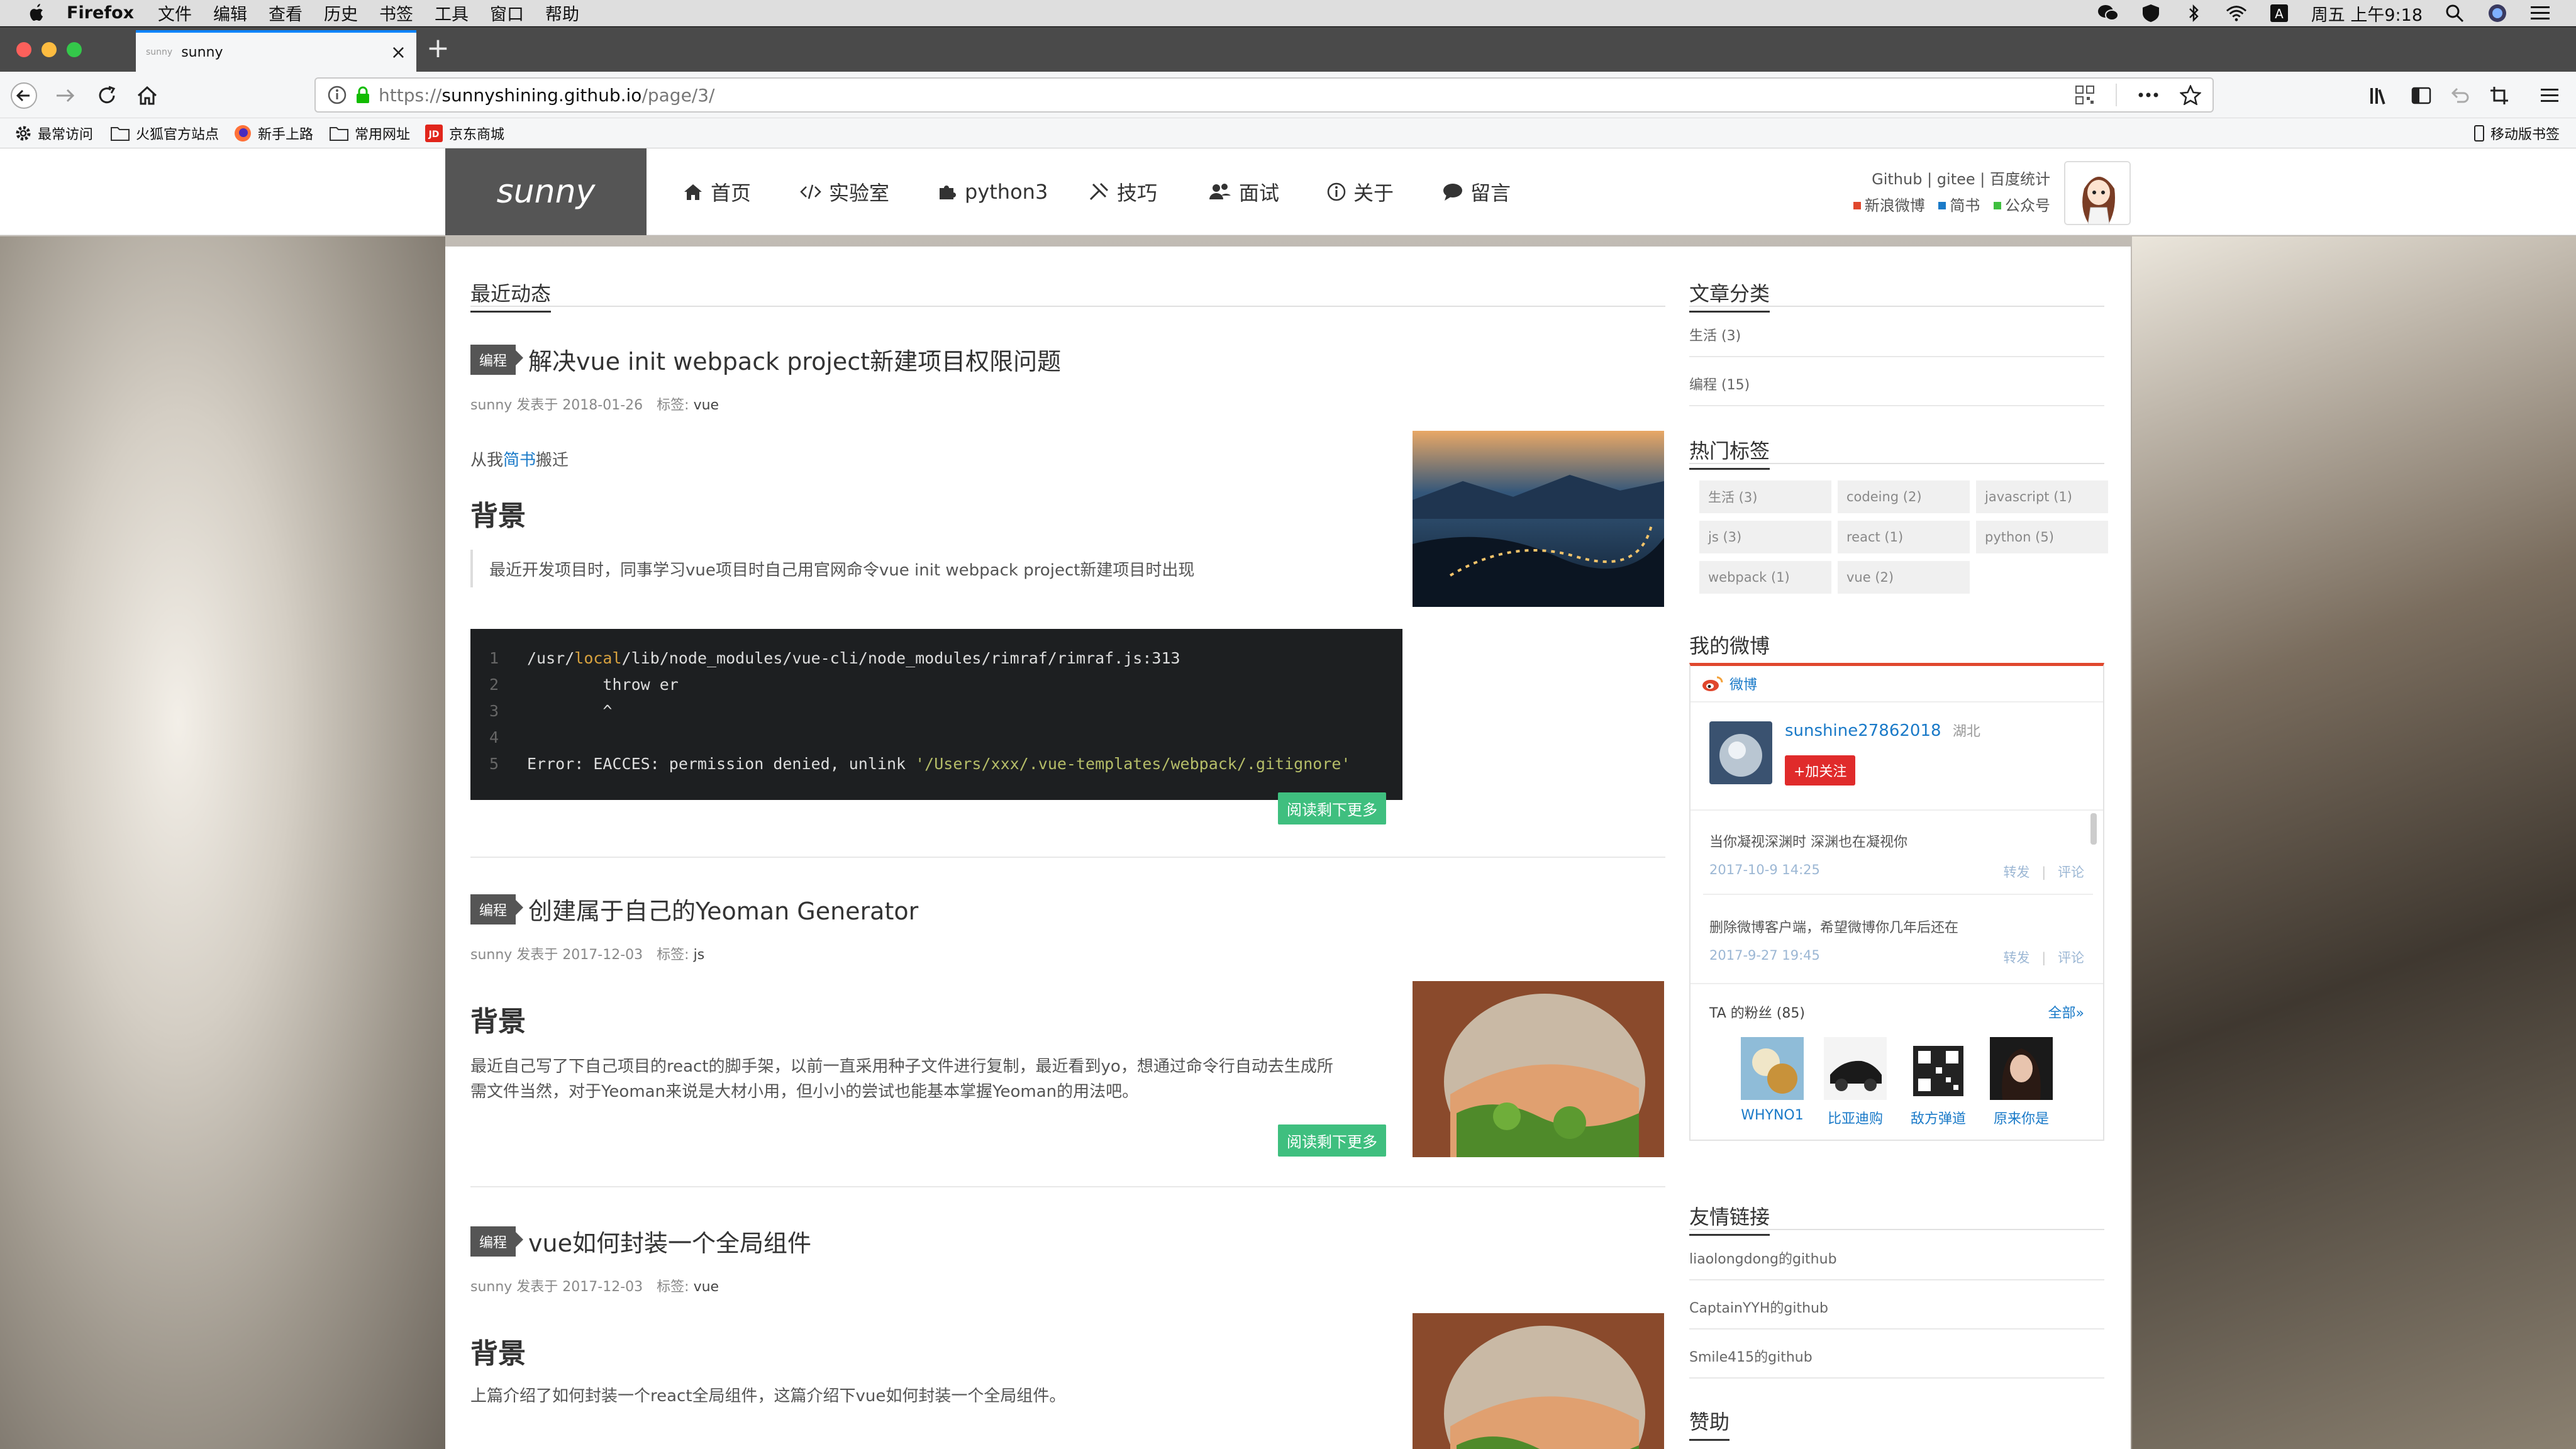 The height and width of the screenshot is (1449, 2576). Describe the element at coordinates (2236, 13) in the screenshot. I see `wifi-icon` at that location.